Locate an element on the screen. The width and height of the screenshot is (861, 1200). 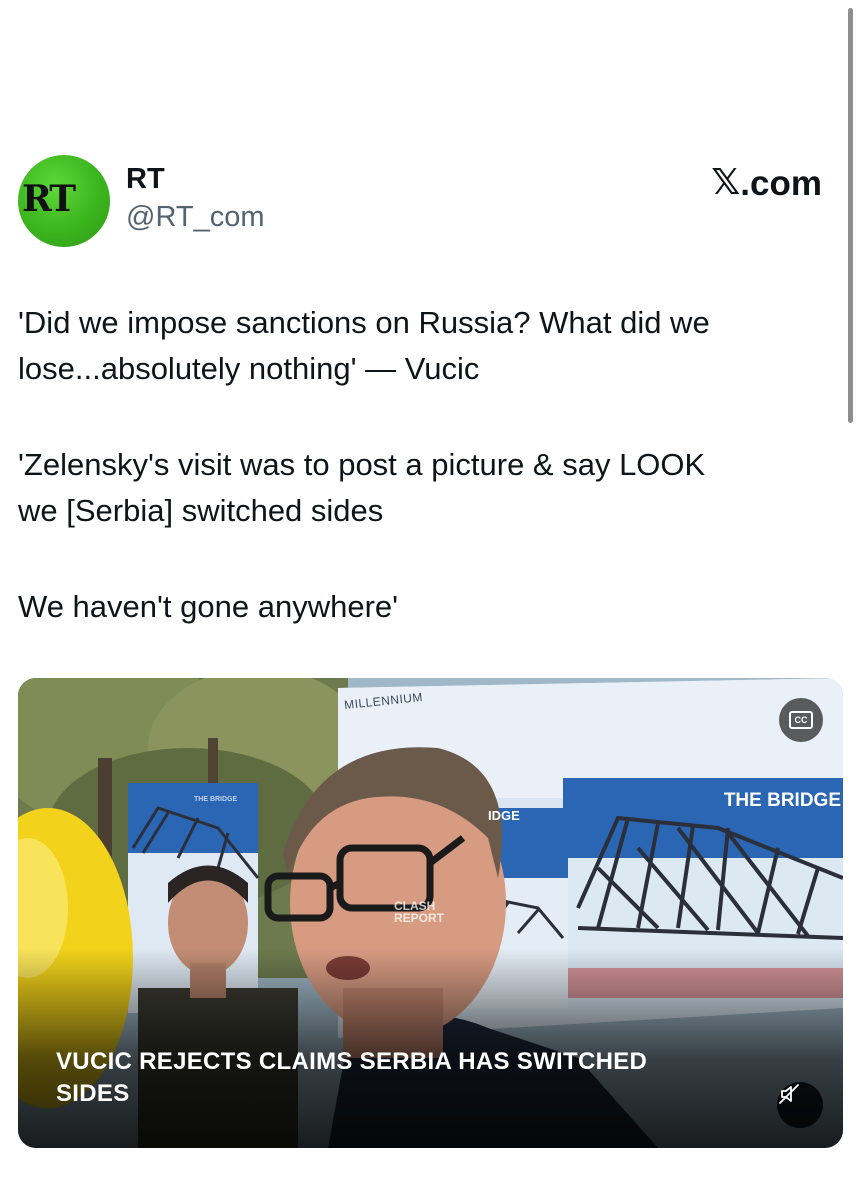
display-name: RT is located at coordinates (145, 179).